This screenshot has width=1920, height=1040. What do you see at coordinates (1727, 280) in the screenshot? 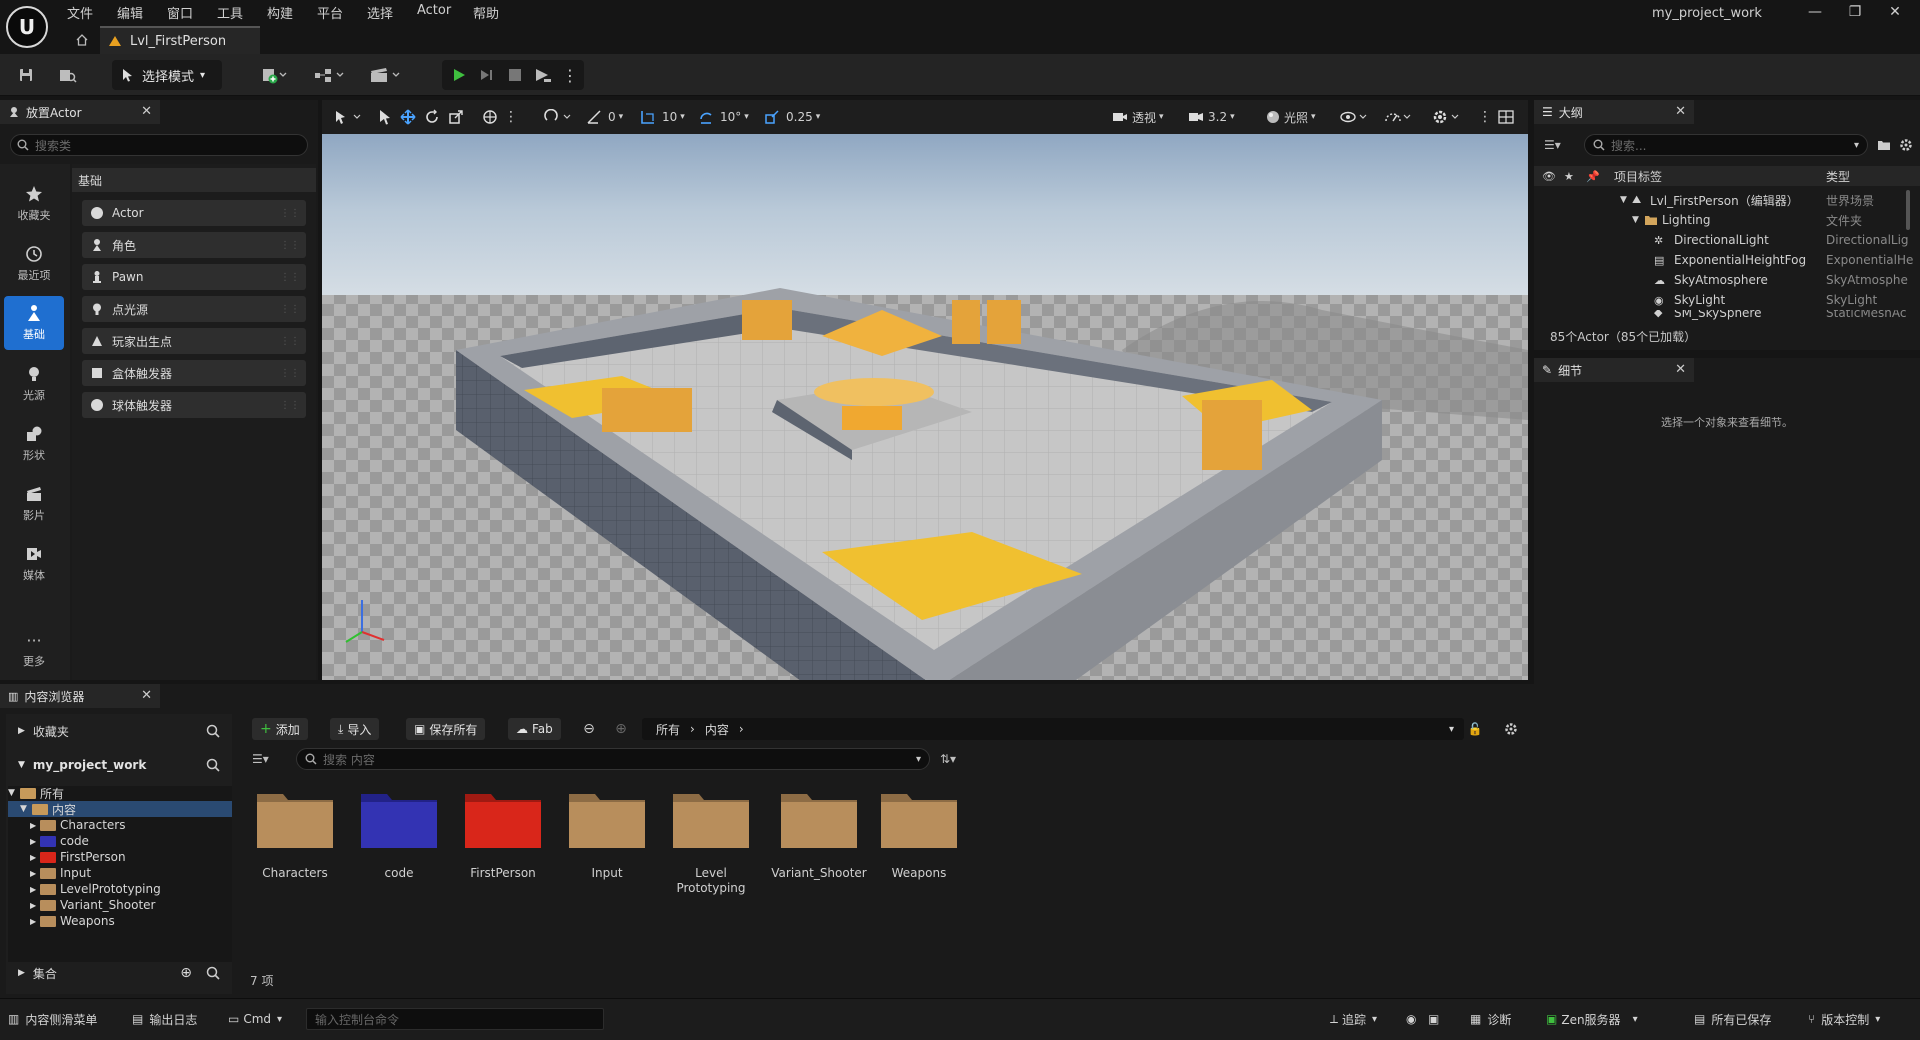
I see `outliner-row: ☁ SkyAtmosphere SkyAtmosphe` at bounding box center [1727, 280].